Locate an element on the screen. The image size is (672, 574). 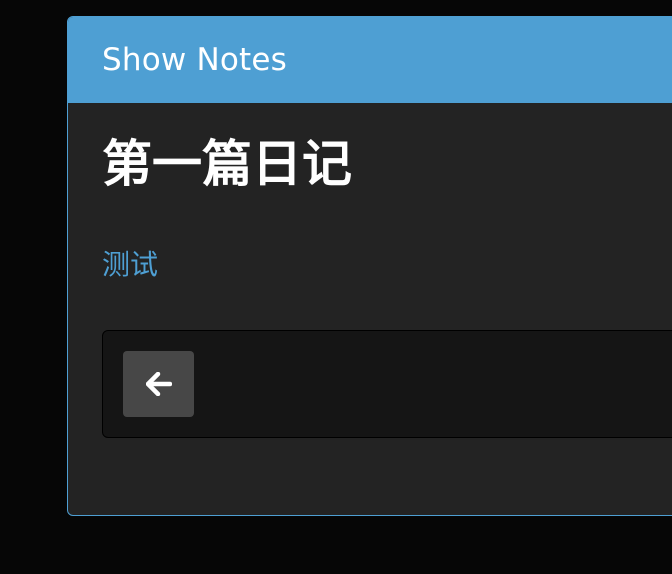
note-title: 第一篇日记 is located at coordinates (227, 164).